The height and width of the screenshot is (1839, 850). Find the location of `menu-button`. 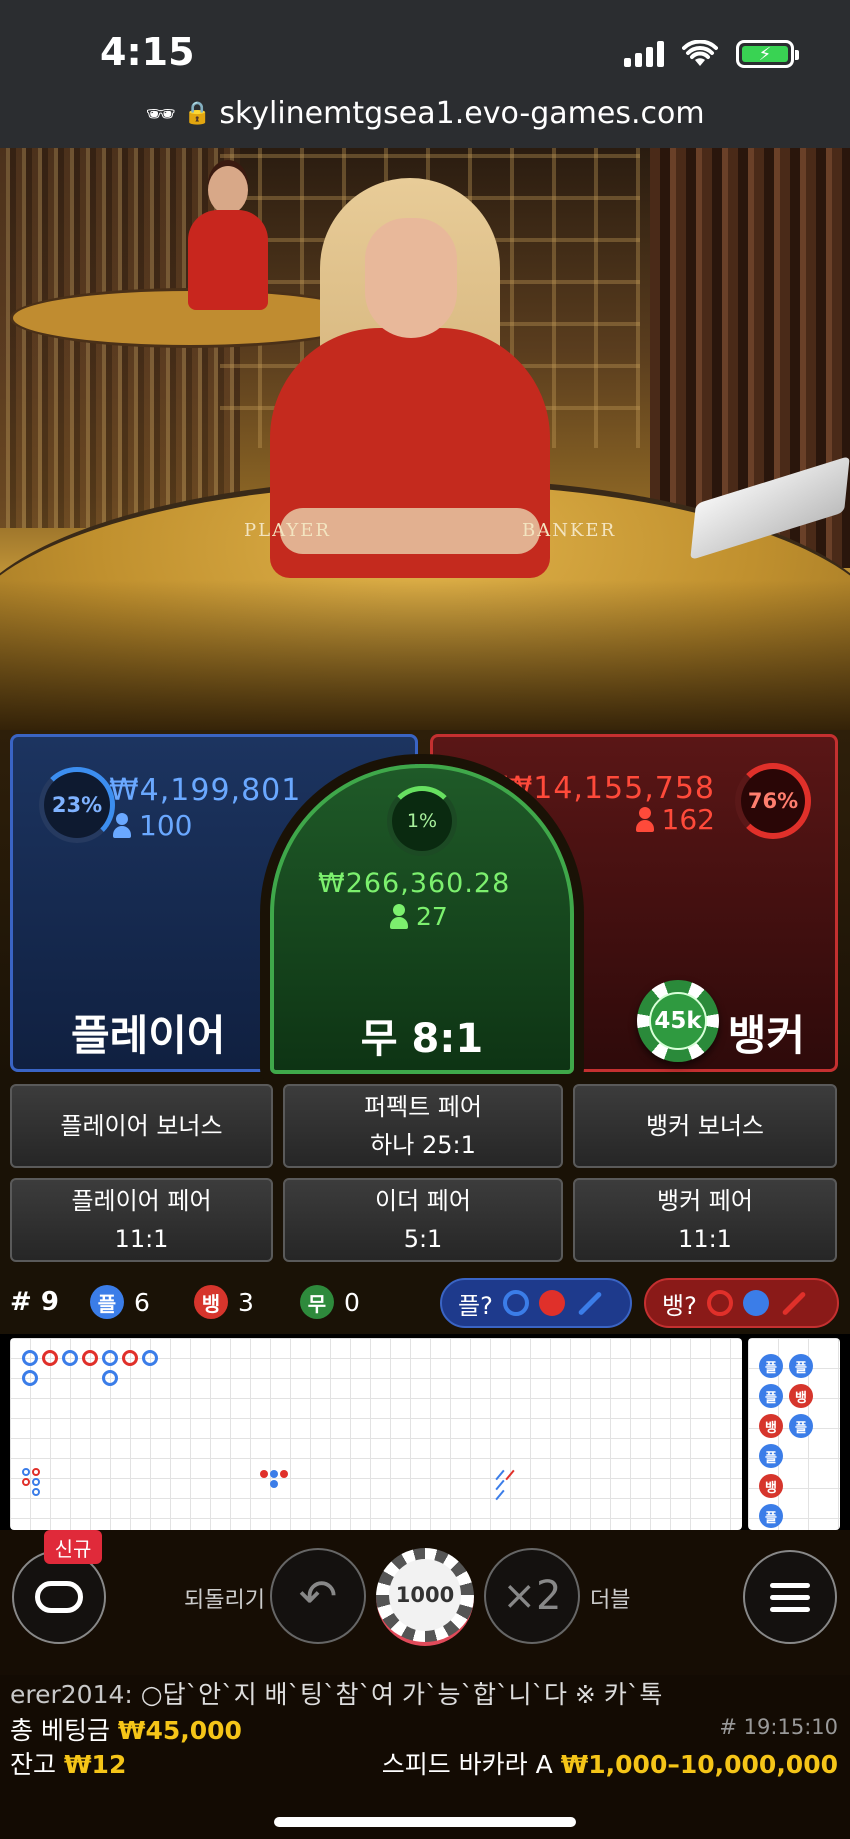

menu-button is located at coordinates (790, 1597).